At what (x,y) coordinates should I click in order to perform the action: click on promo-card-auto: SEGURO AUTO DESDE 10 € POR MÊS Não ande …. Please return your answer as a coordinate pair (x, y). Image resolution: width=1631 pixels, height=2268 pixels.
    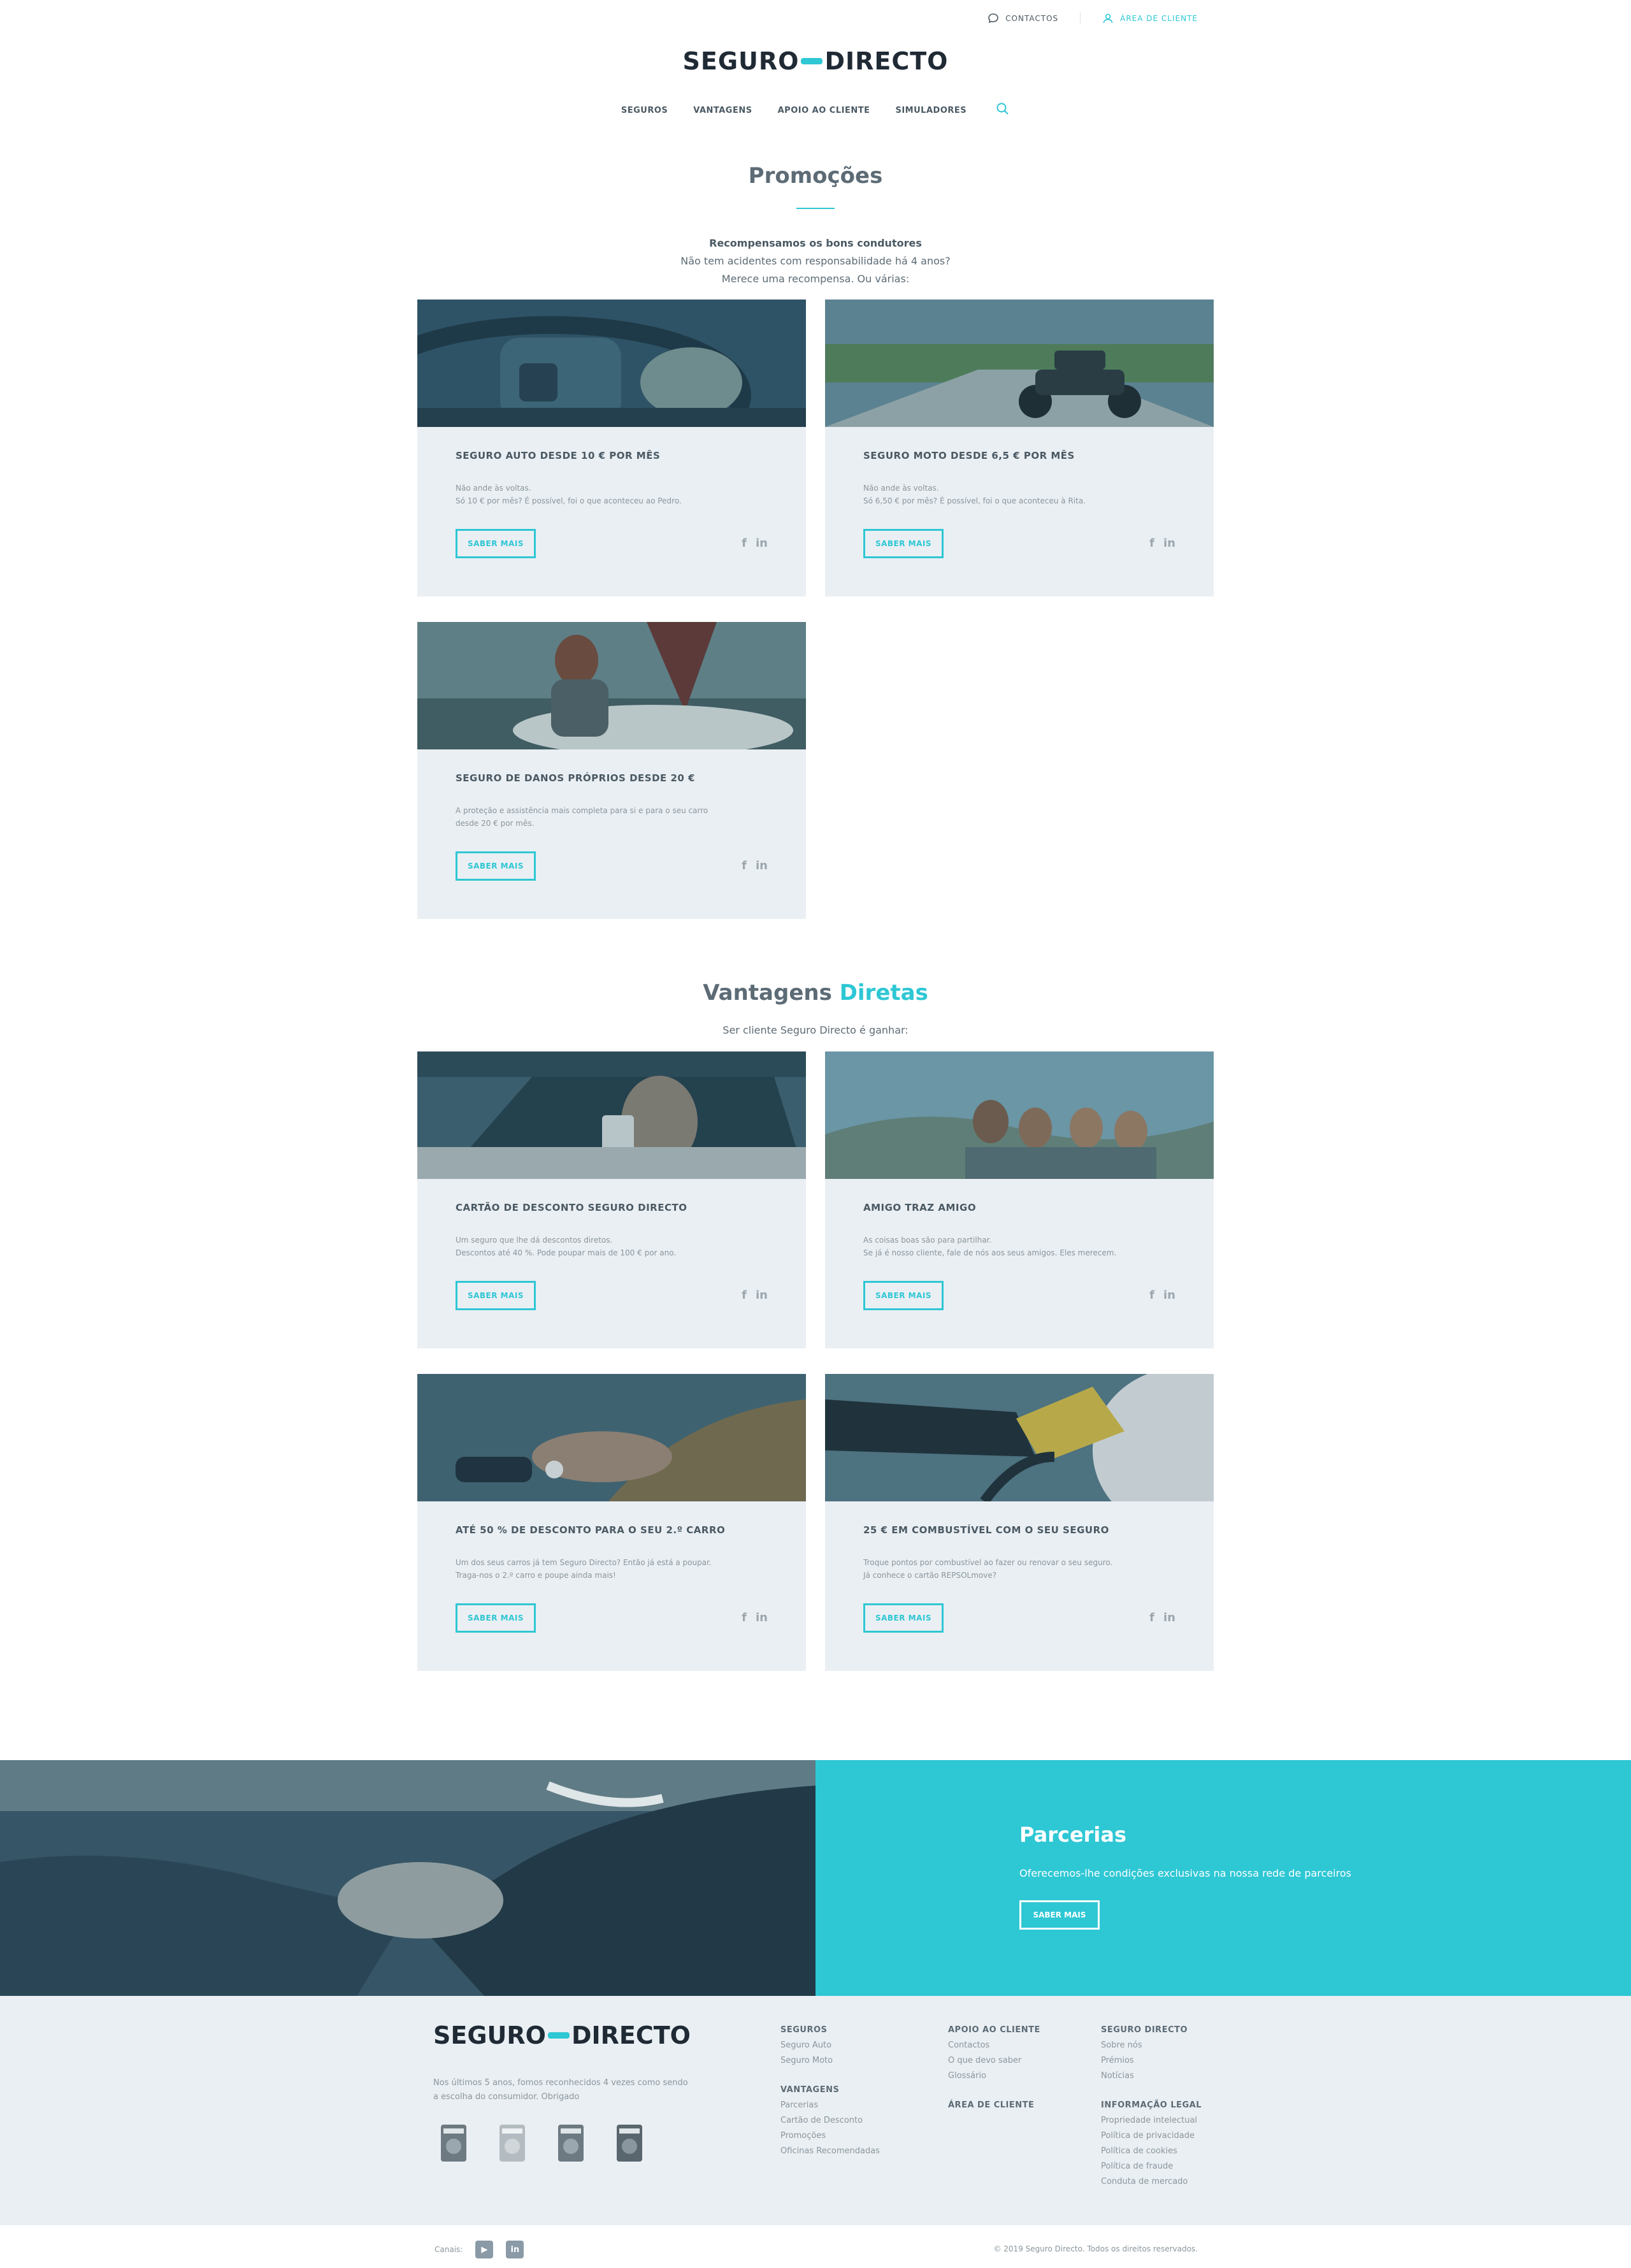
    Looking at the image, I should click on (611, 448).